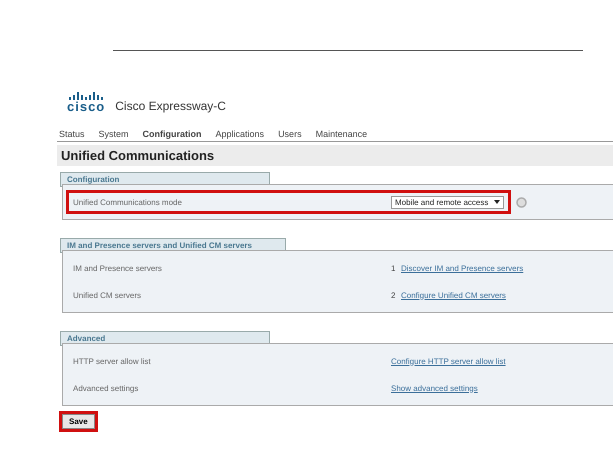  Describe the element at coordinates (522, 202) in the screenshot. I see `circle-icon` at that location.